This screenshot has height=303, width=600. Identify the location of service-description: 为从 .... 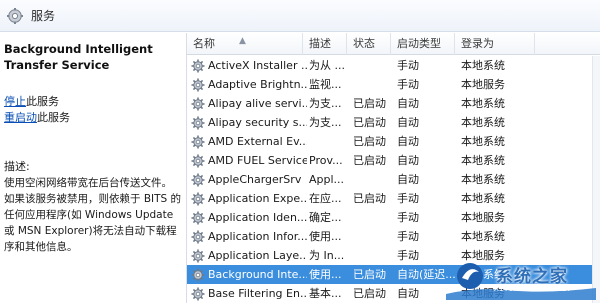
(327, 65).